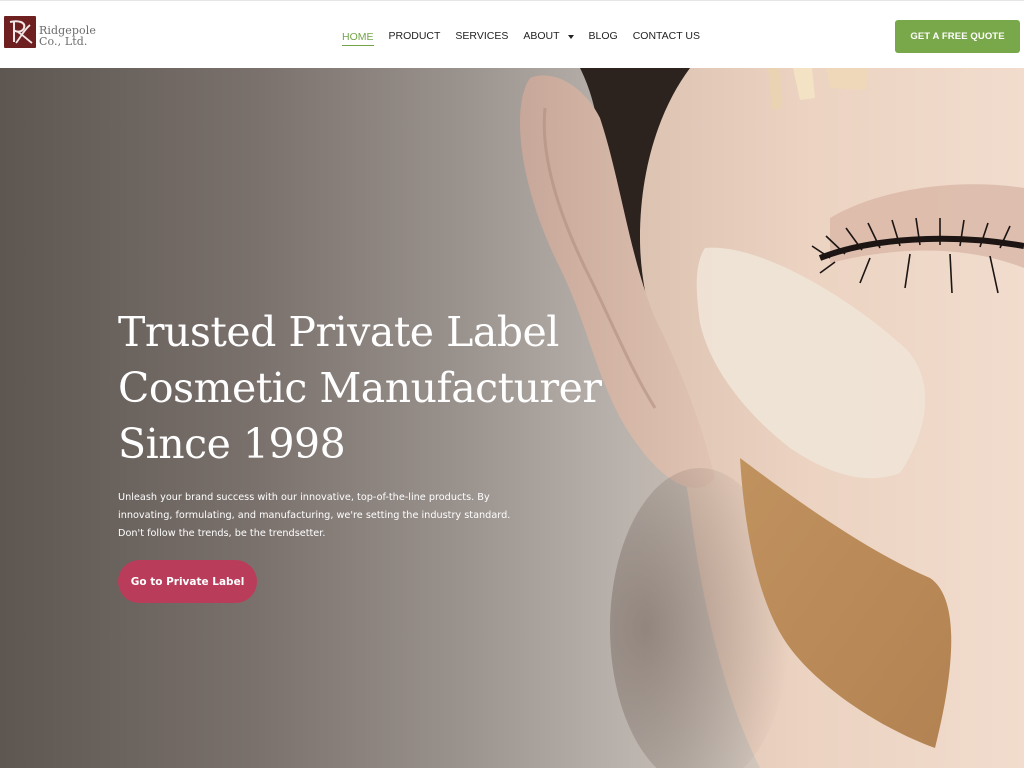  I want to click on hero-title-line: Cosmetic Manufacturer, so click(360, 388).